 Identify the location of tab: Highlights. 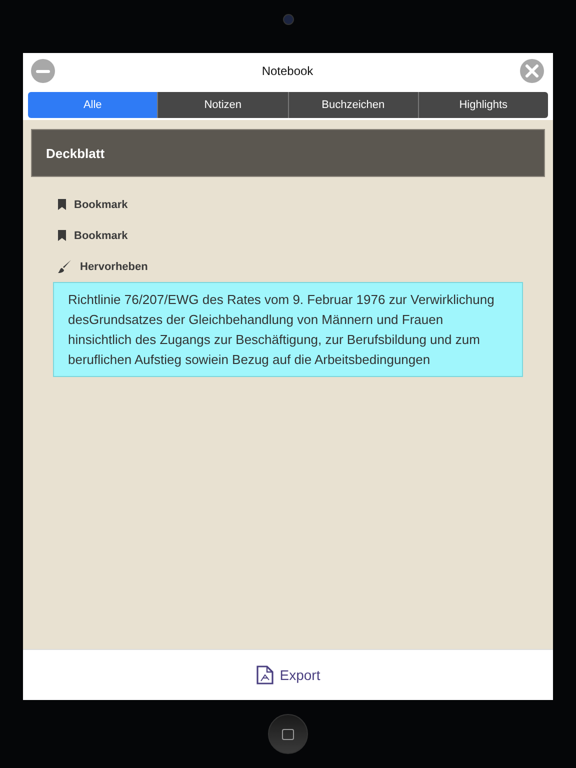
(483, 105).